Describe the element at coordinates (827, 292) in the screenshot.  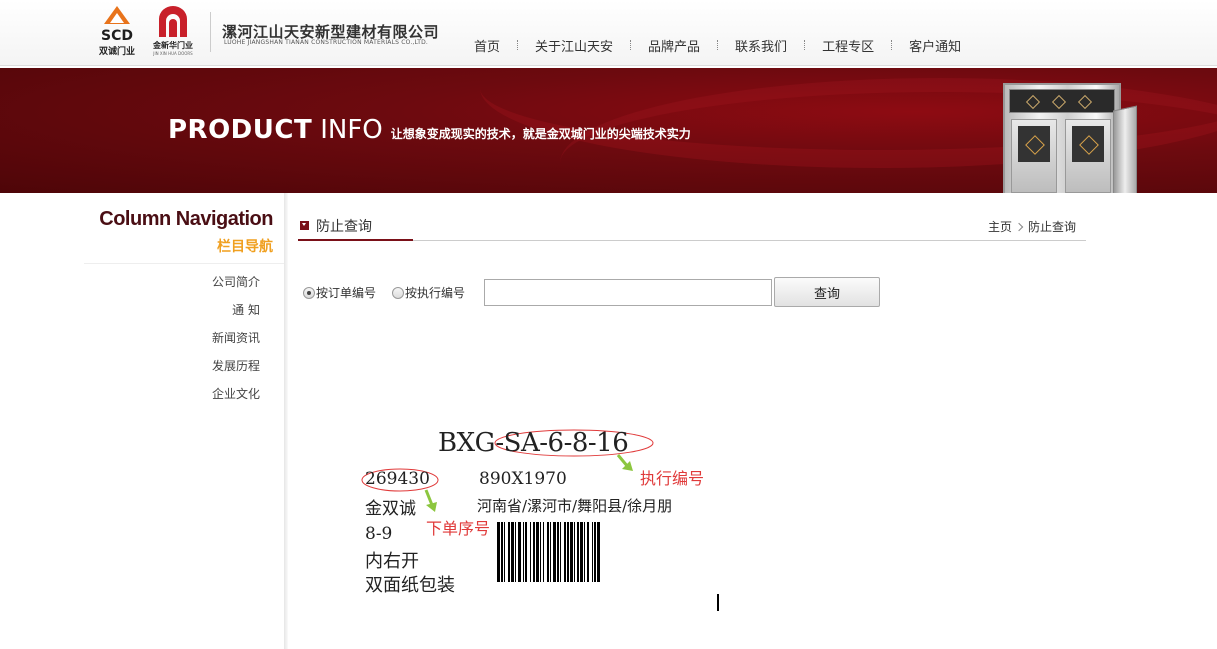
I see `query-button: 查询` at that location.